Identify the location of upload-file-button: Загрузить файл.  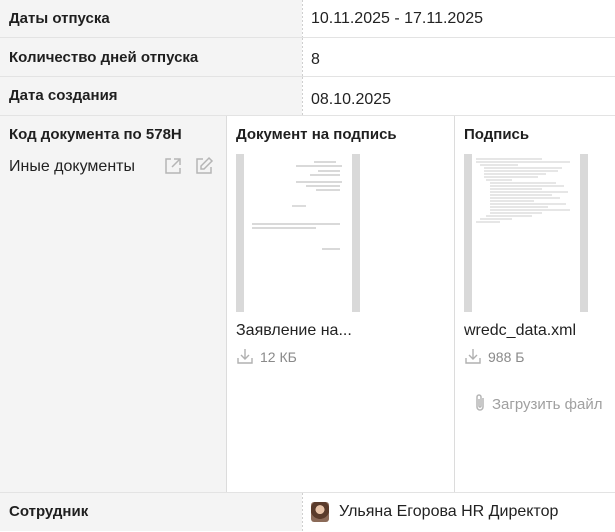
(537, 403).